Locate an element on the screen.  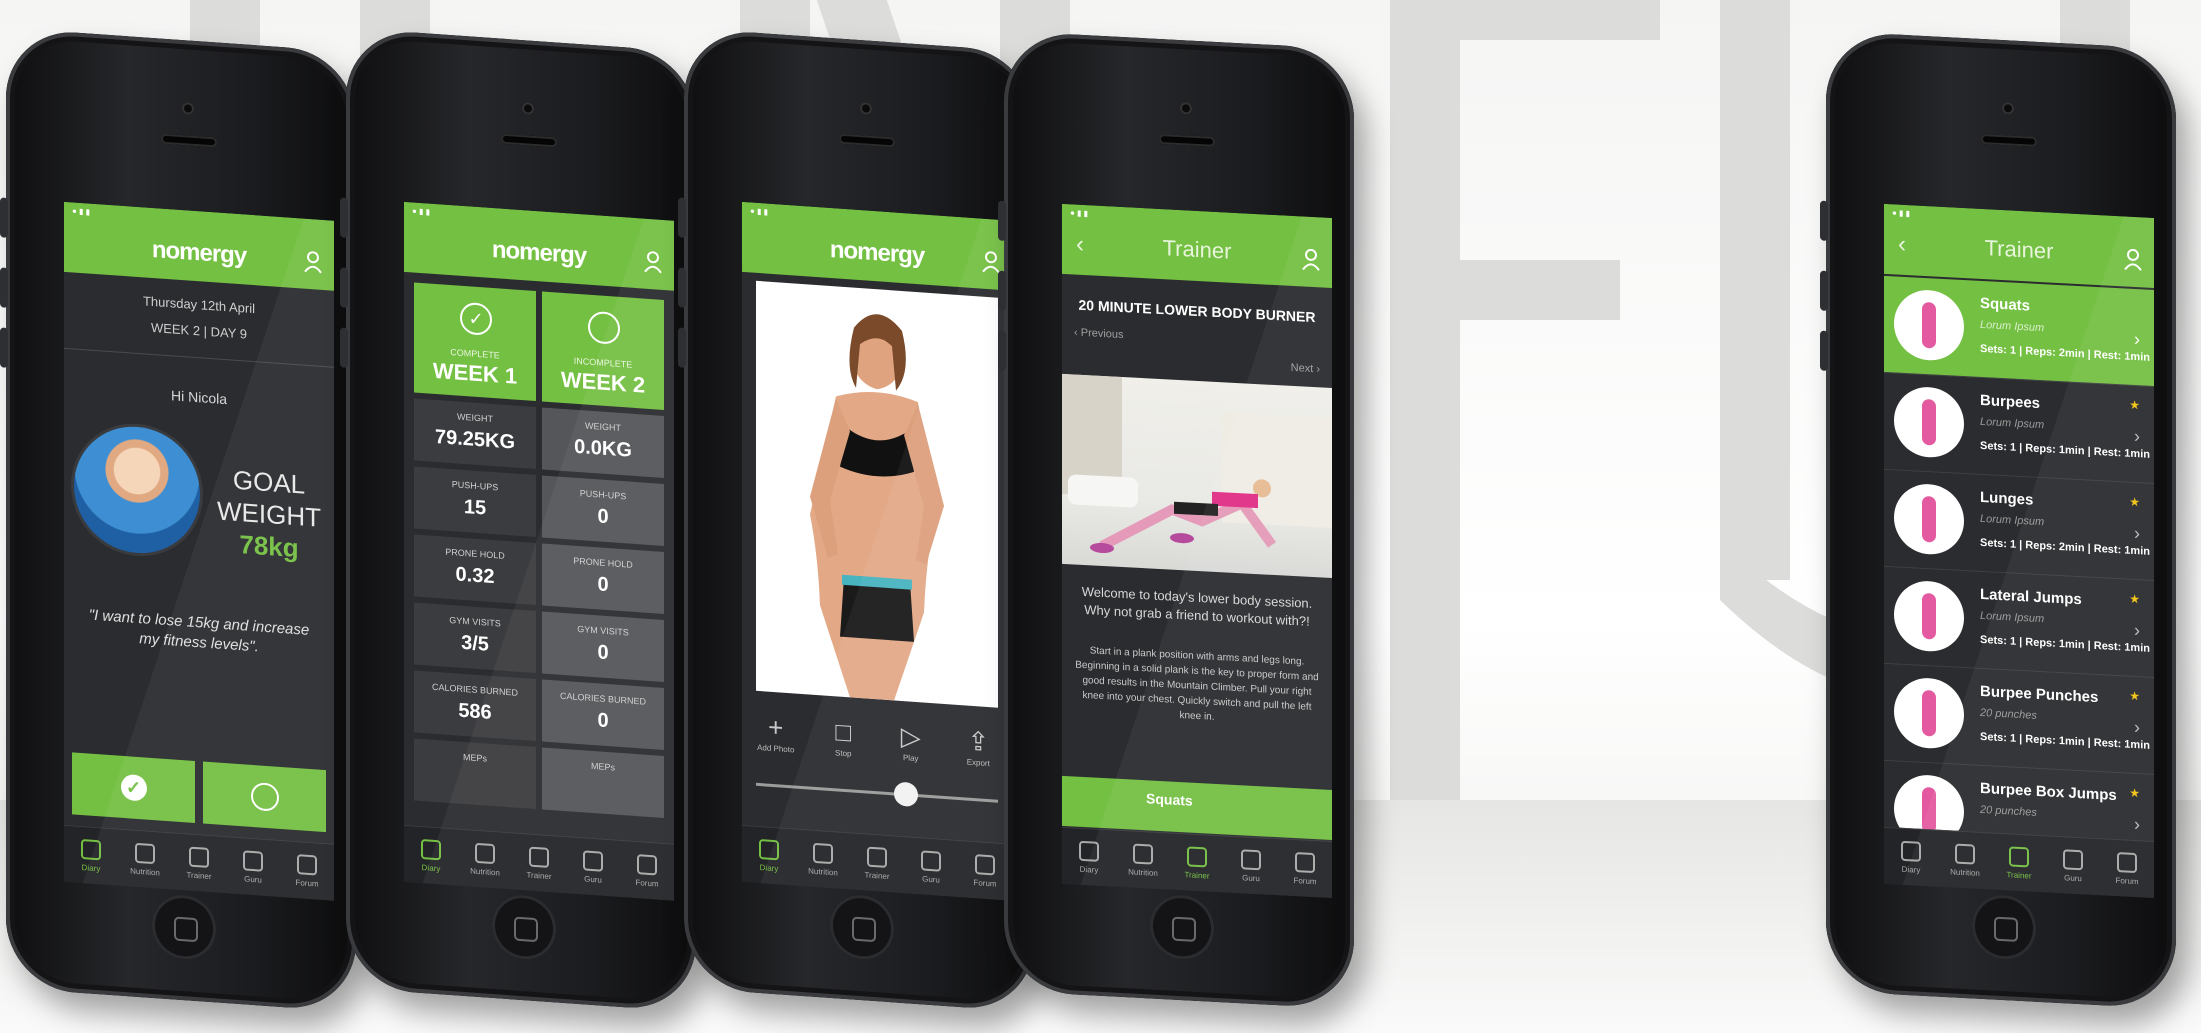
stat-cell-week2: MEPs is located at coordinates (603, 782).